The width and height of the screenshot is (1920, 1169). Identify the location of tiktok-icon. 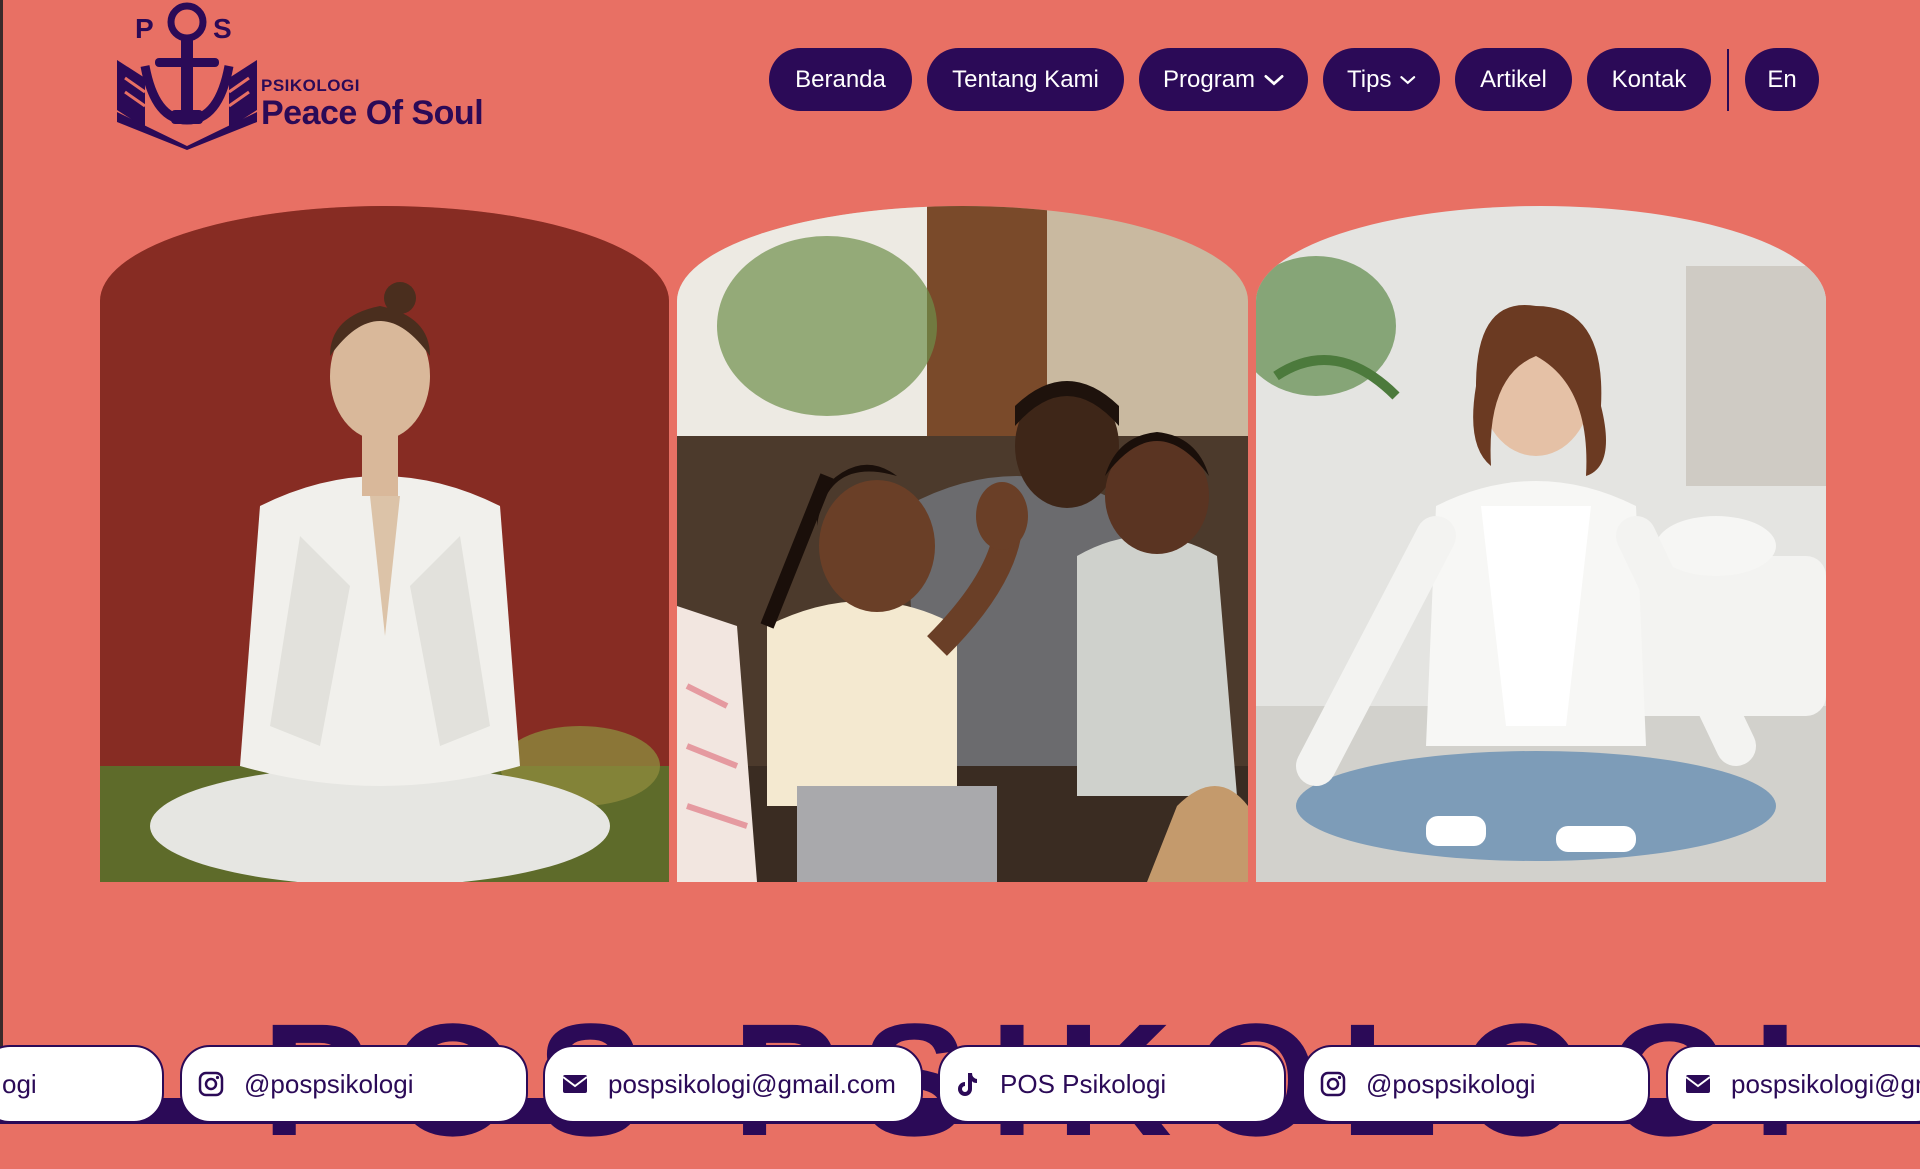
(967, 1084).